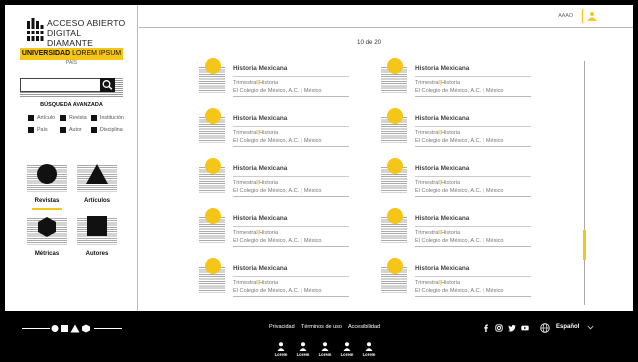 The image size is (638, 362). I want to click on logo-text: ACCESO ABIERTO DIGITAL DIAMANTE, so click(87, 33).